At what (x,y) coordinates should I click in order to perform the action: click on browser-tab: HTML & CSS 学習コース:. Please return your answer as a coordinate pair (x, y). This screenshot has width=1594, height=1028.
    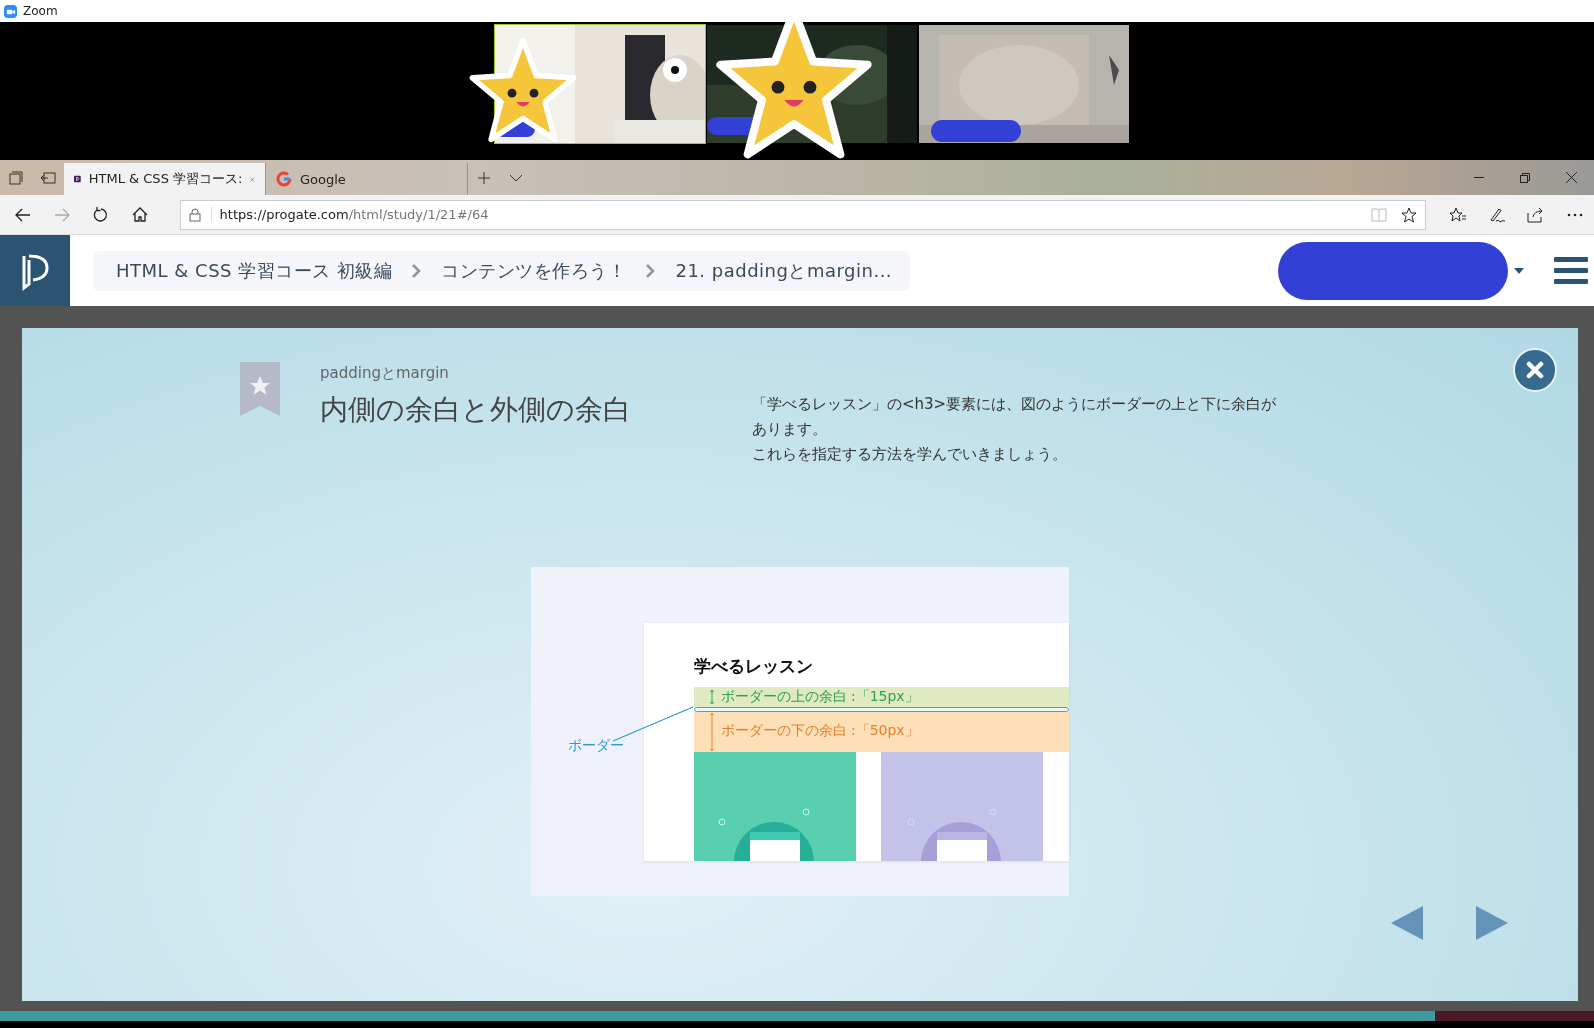
    Looking at the image, I should click on (165, 179).